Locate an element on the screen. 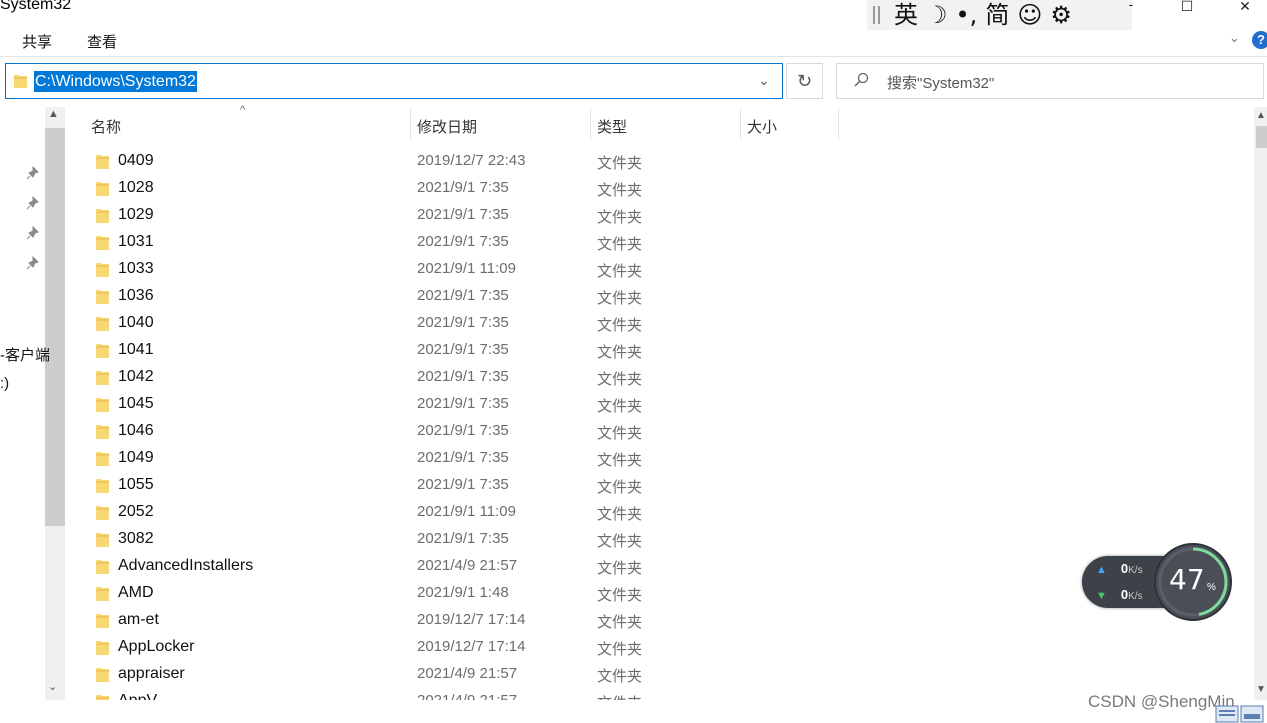  file-row: 2052 2021/9/1 11:09 文件夹 is located at coordinates (625, 512).